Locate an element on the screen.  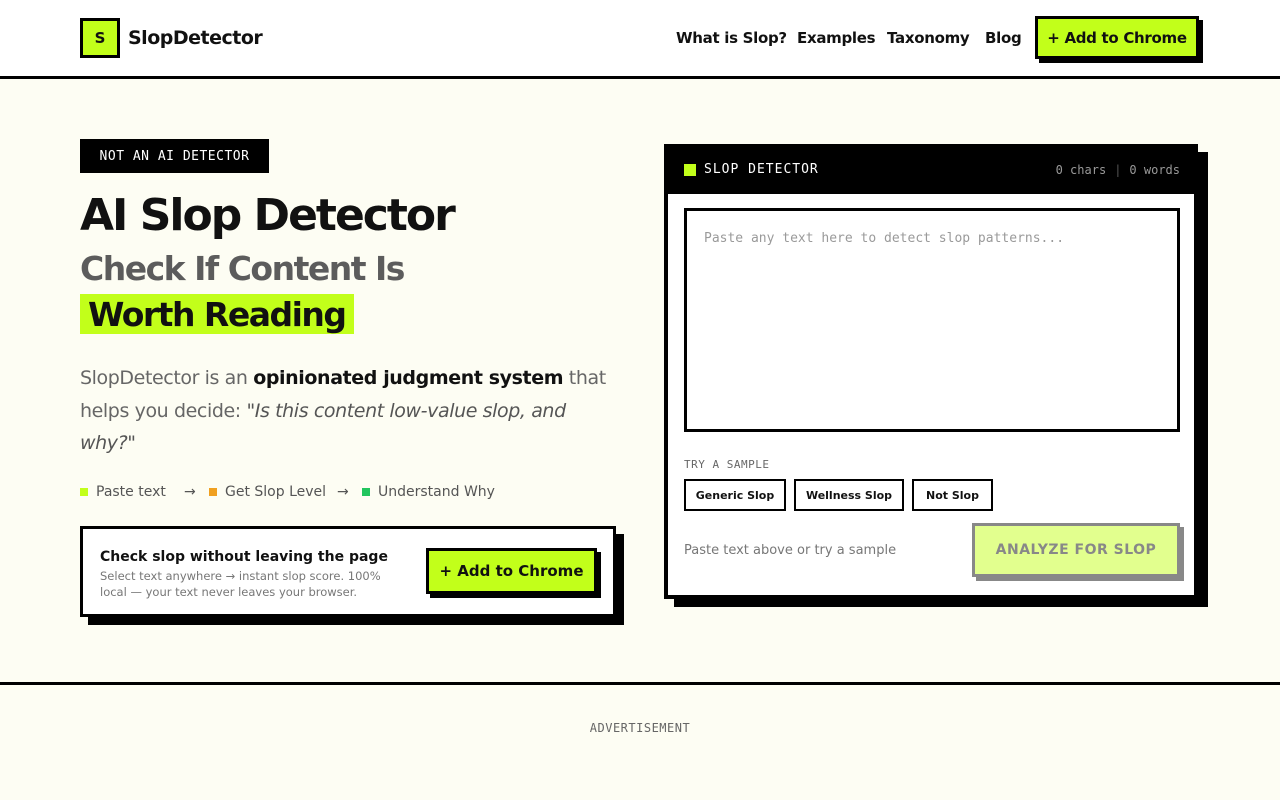
sample-wellness-slop-button: Wellness Slop is located at coordinates (849, 495).